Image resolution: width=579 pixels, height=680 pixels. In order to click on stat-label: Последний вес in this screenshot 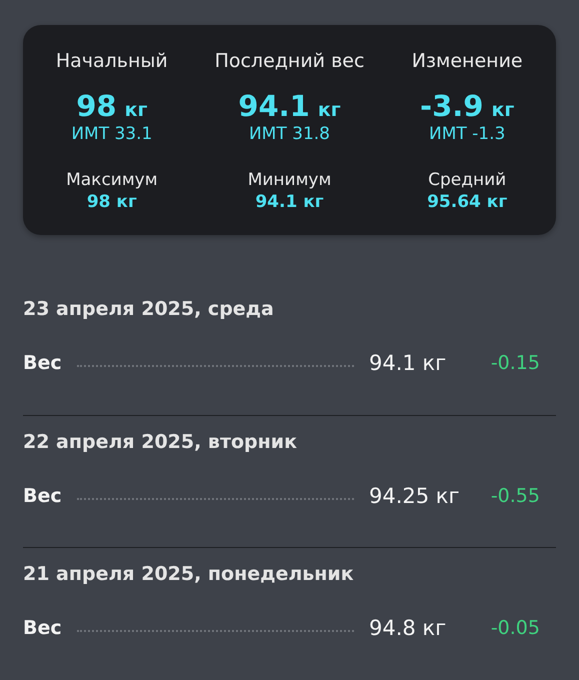, I will do `click(289, 61)`.